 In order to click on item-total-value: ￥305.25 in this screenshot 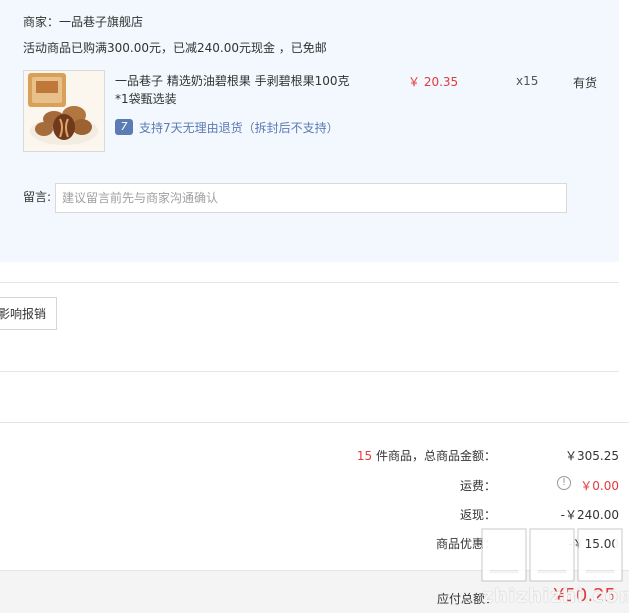, I will do `click(592, 456)`.